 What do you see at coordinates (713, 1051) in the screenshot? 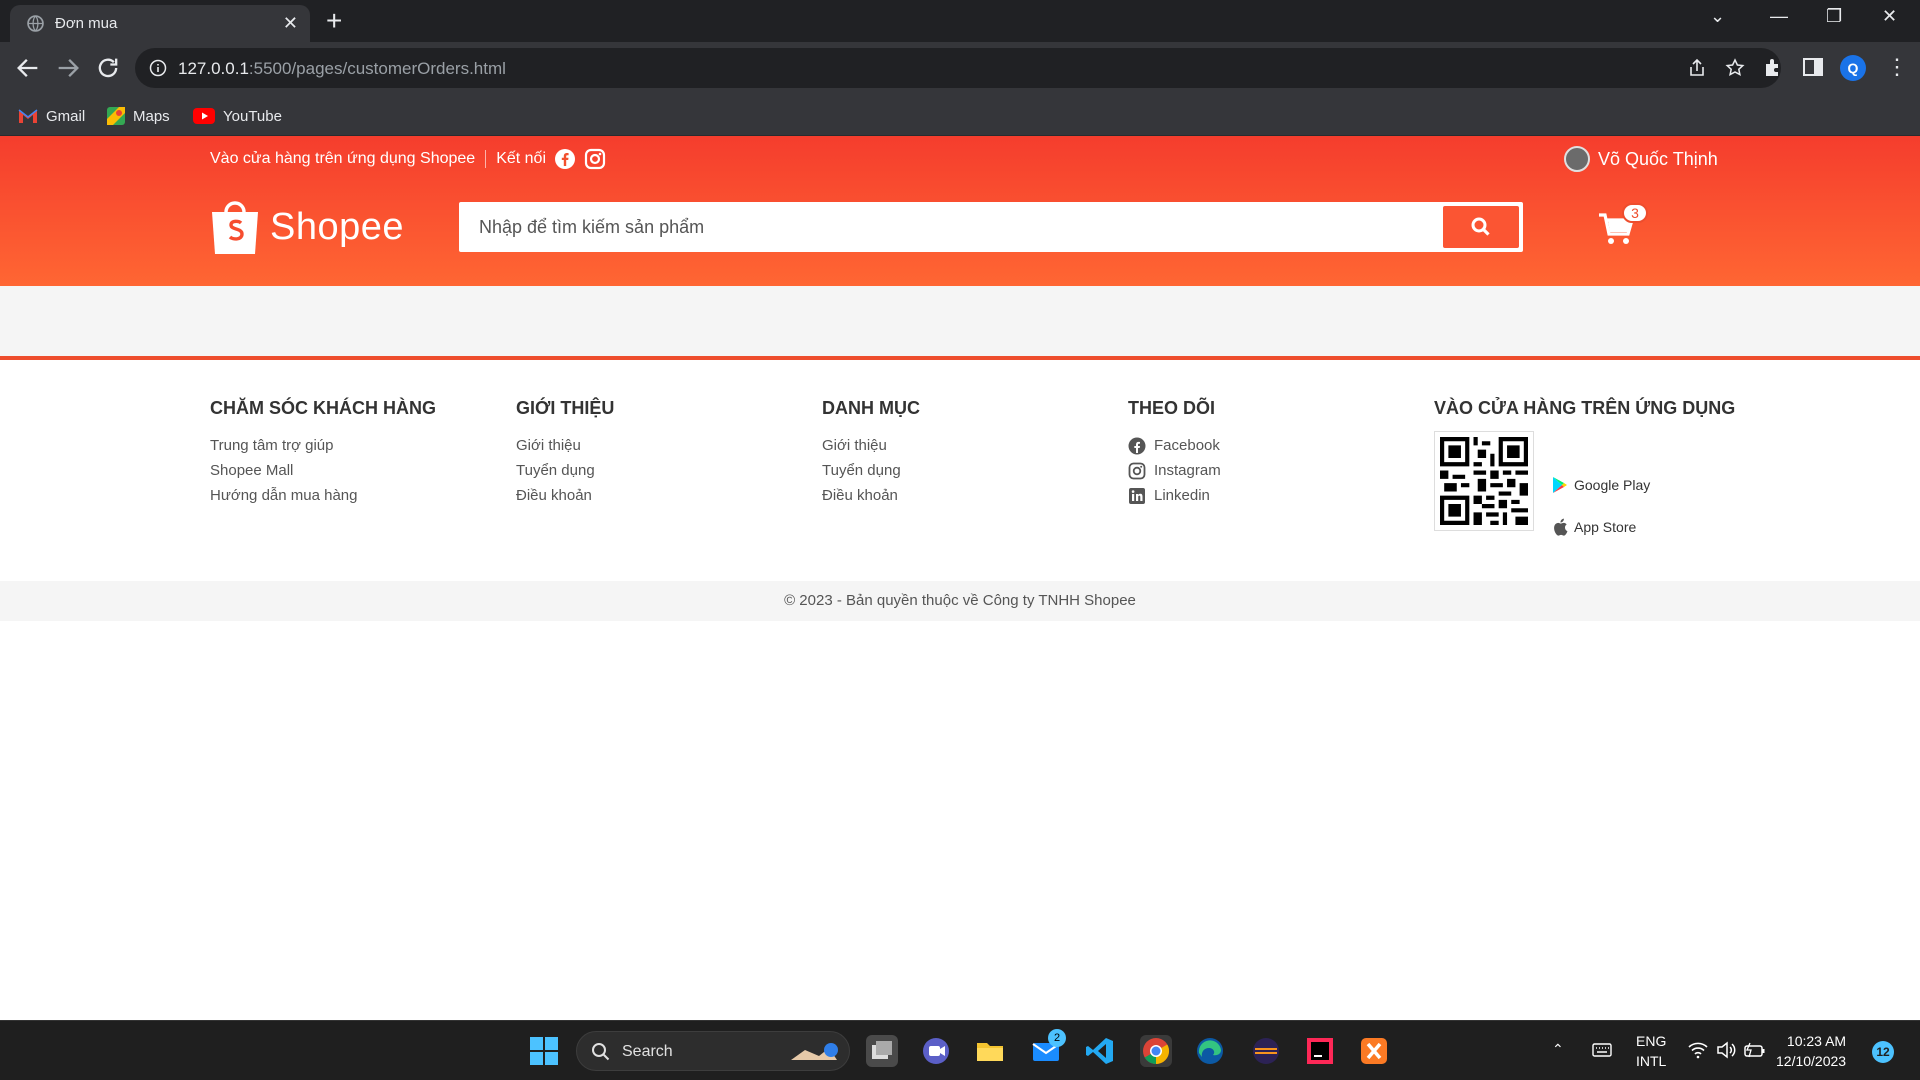
I see `taskbar-search-box: Search` at bounding box center [713, 1051].